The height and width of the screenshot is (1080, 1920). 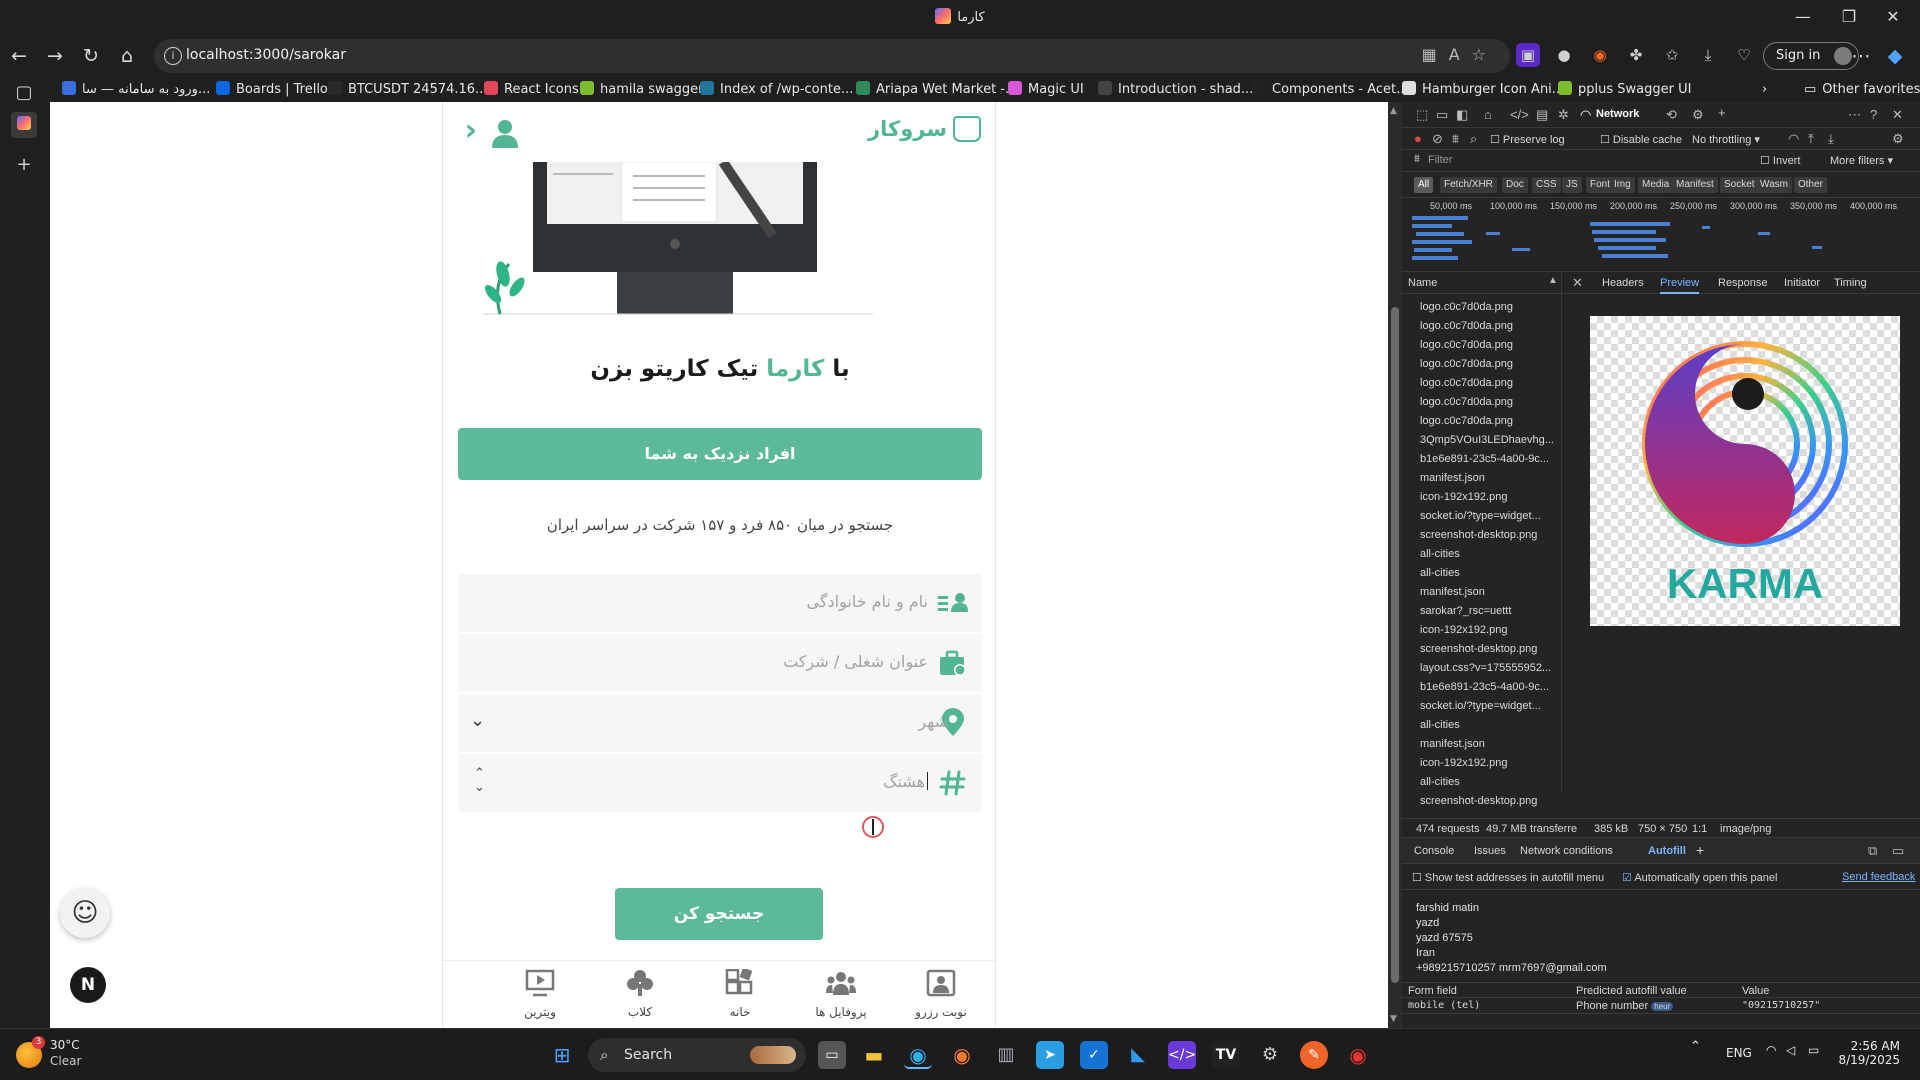 I want to click on downloads-icon: ⤓, so click(x=1708, y=55).